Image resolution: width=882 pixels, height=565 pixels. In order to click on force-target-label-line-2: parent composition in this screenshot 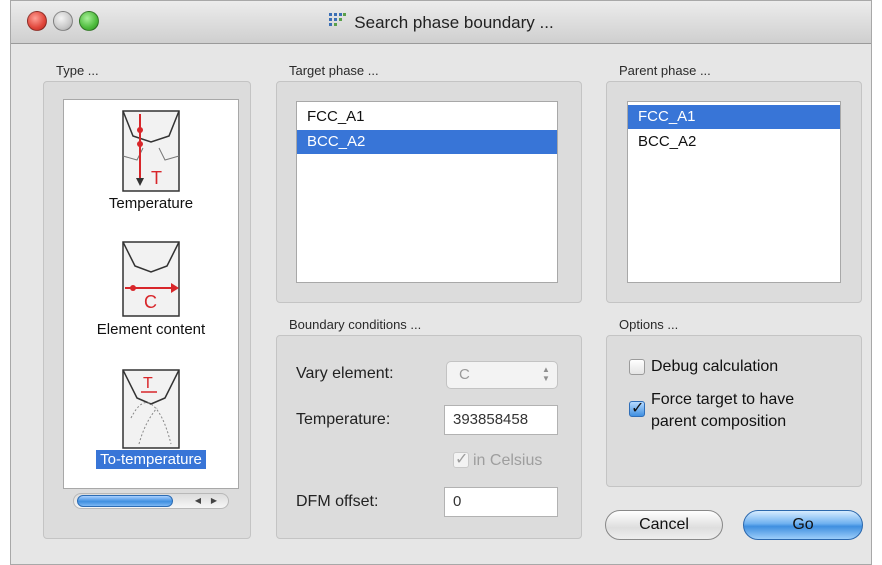, I will do `click(719, 421)`.